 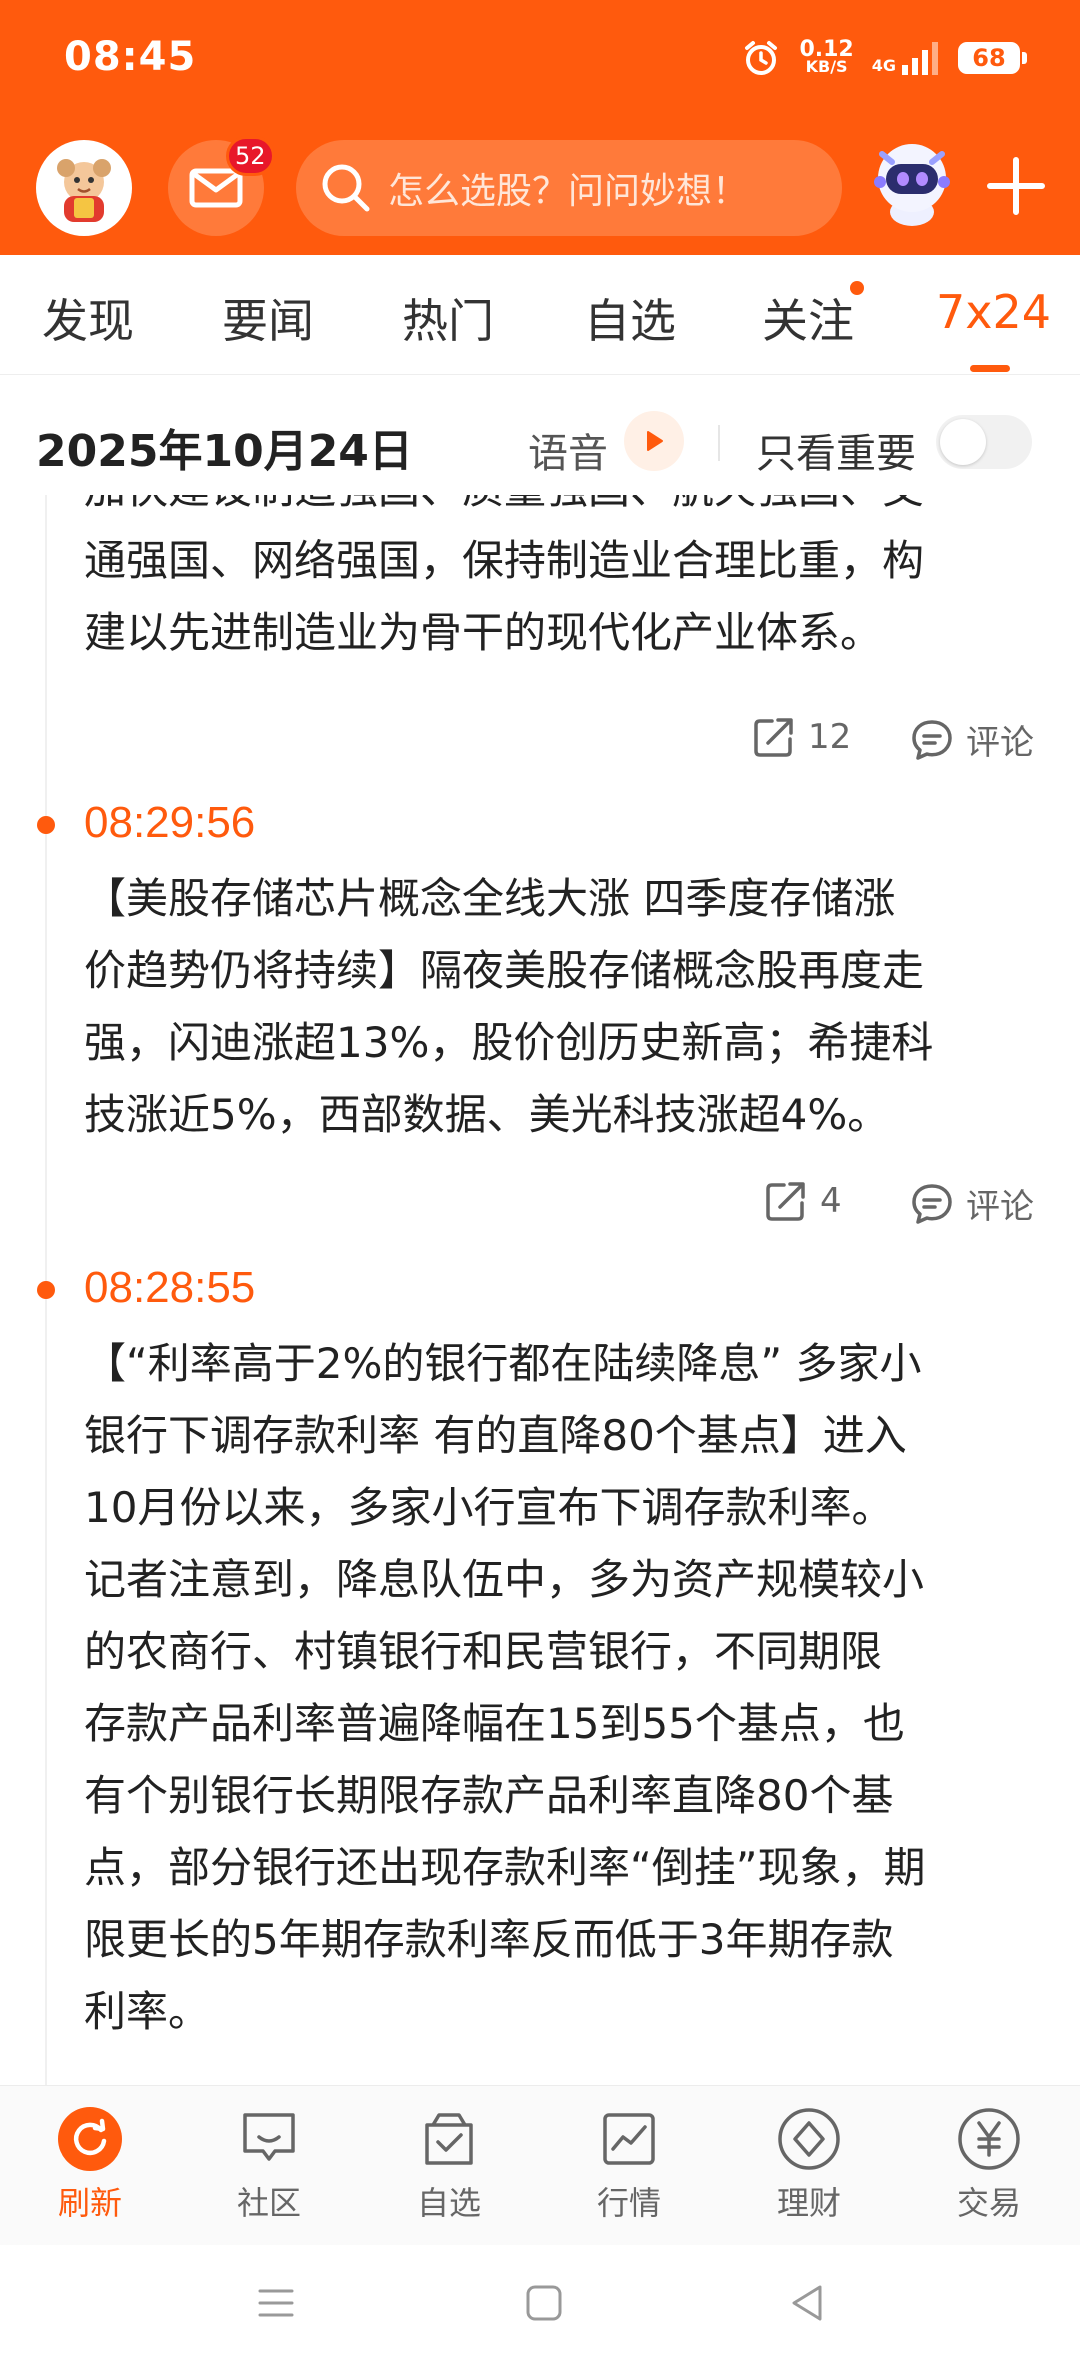 I want to click on text-line: 【美股存储芯片概念全线大涨 四季度存储涨, so click(x=490, y=898).